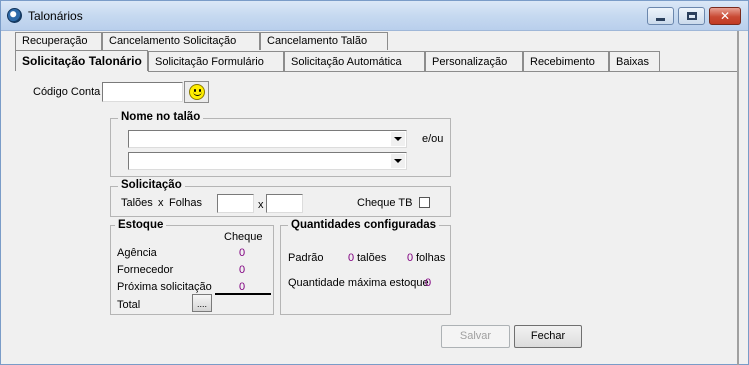 The width and height of the screenshot is (749, 365). What do you see at coordinates (385, 203) in the screenshot?
I see `cheque-tb-label: Cheque TB` at bounding box center [385, 203].